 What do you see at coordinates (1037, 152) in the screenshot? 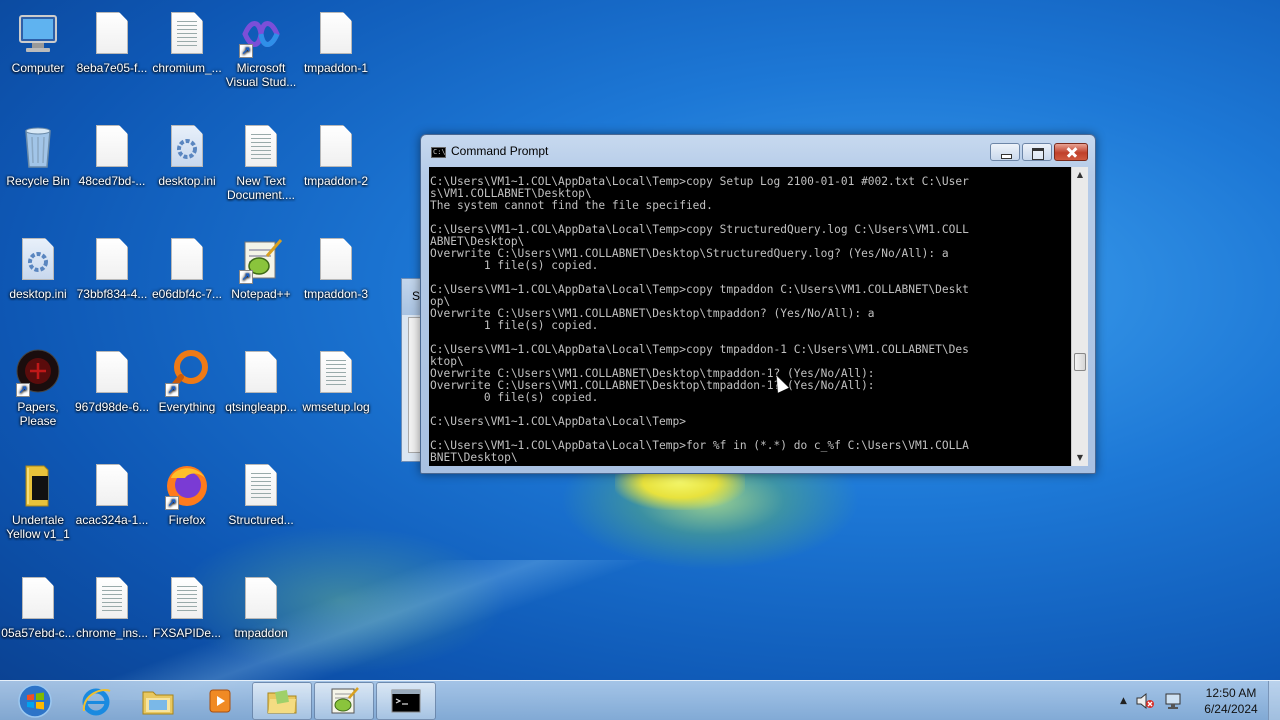
I see `maximize-button` at bounding box center [1037, 152].